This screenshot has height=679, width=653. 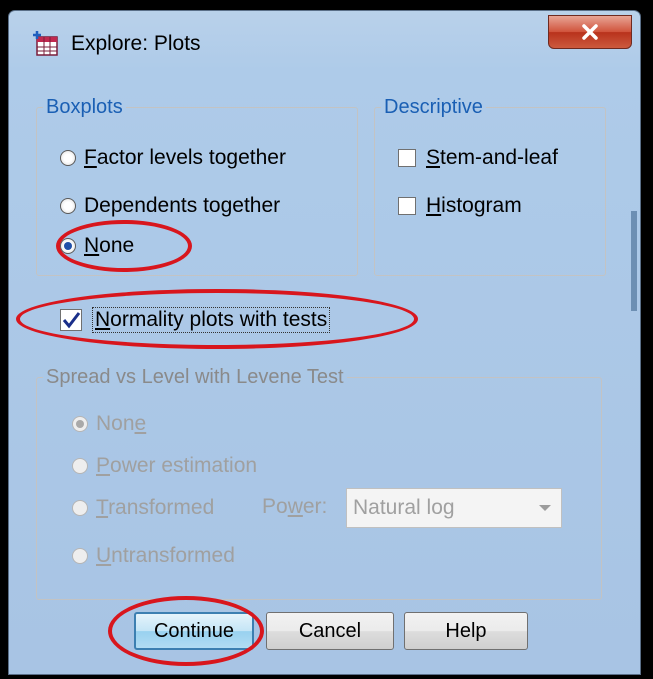 I want to click on close-icon, so click(x=590, y=32).